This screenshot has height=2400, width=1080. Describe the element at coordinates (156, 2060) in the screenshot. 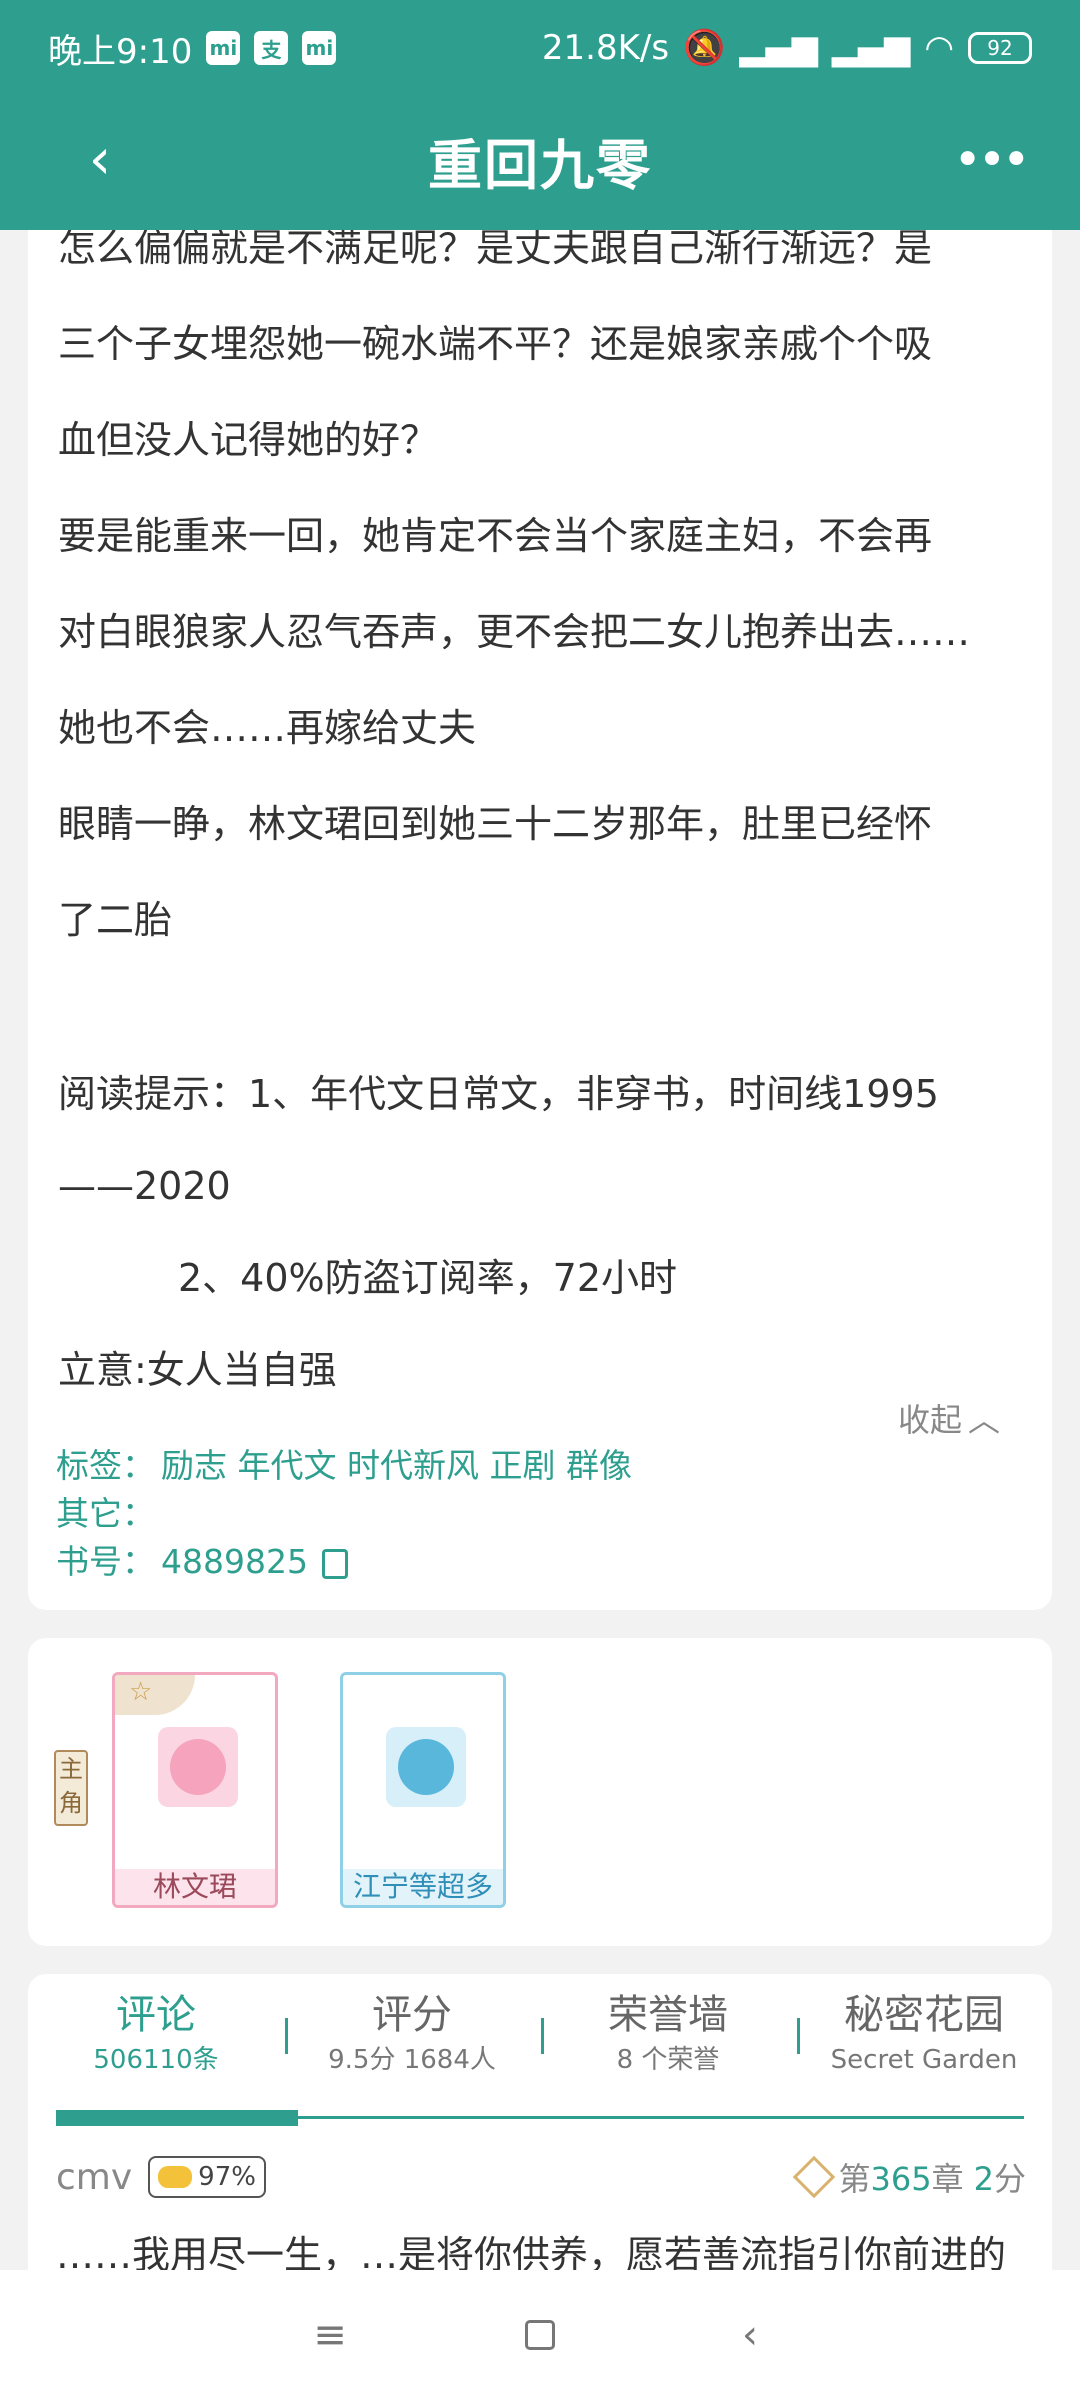

I see `tab-subtitle: 506110条` at that location.